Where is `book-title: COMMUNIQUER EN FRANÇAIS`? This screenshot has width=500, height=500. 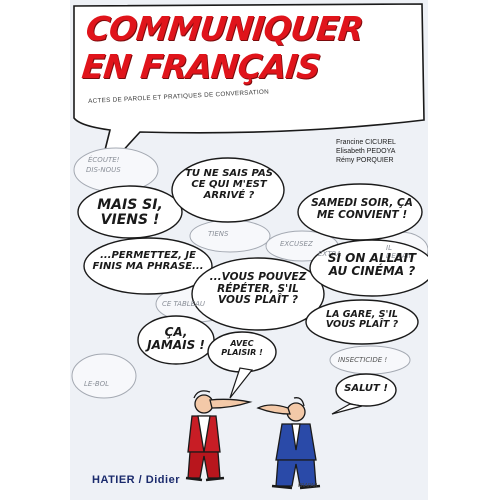 book-title: COMMUNIQUER EN FRANÇAIS is located at coordinates (234, 47).